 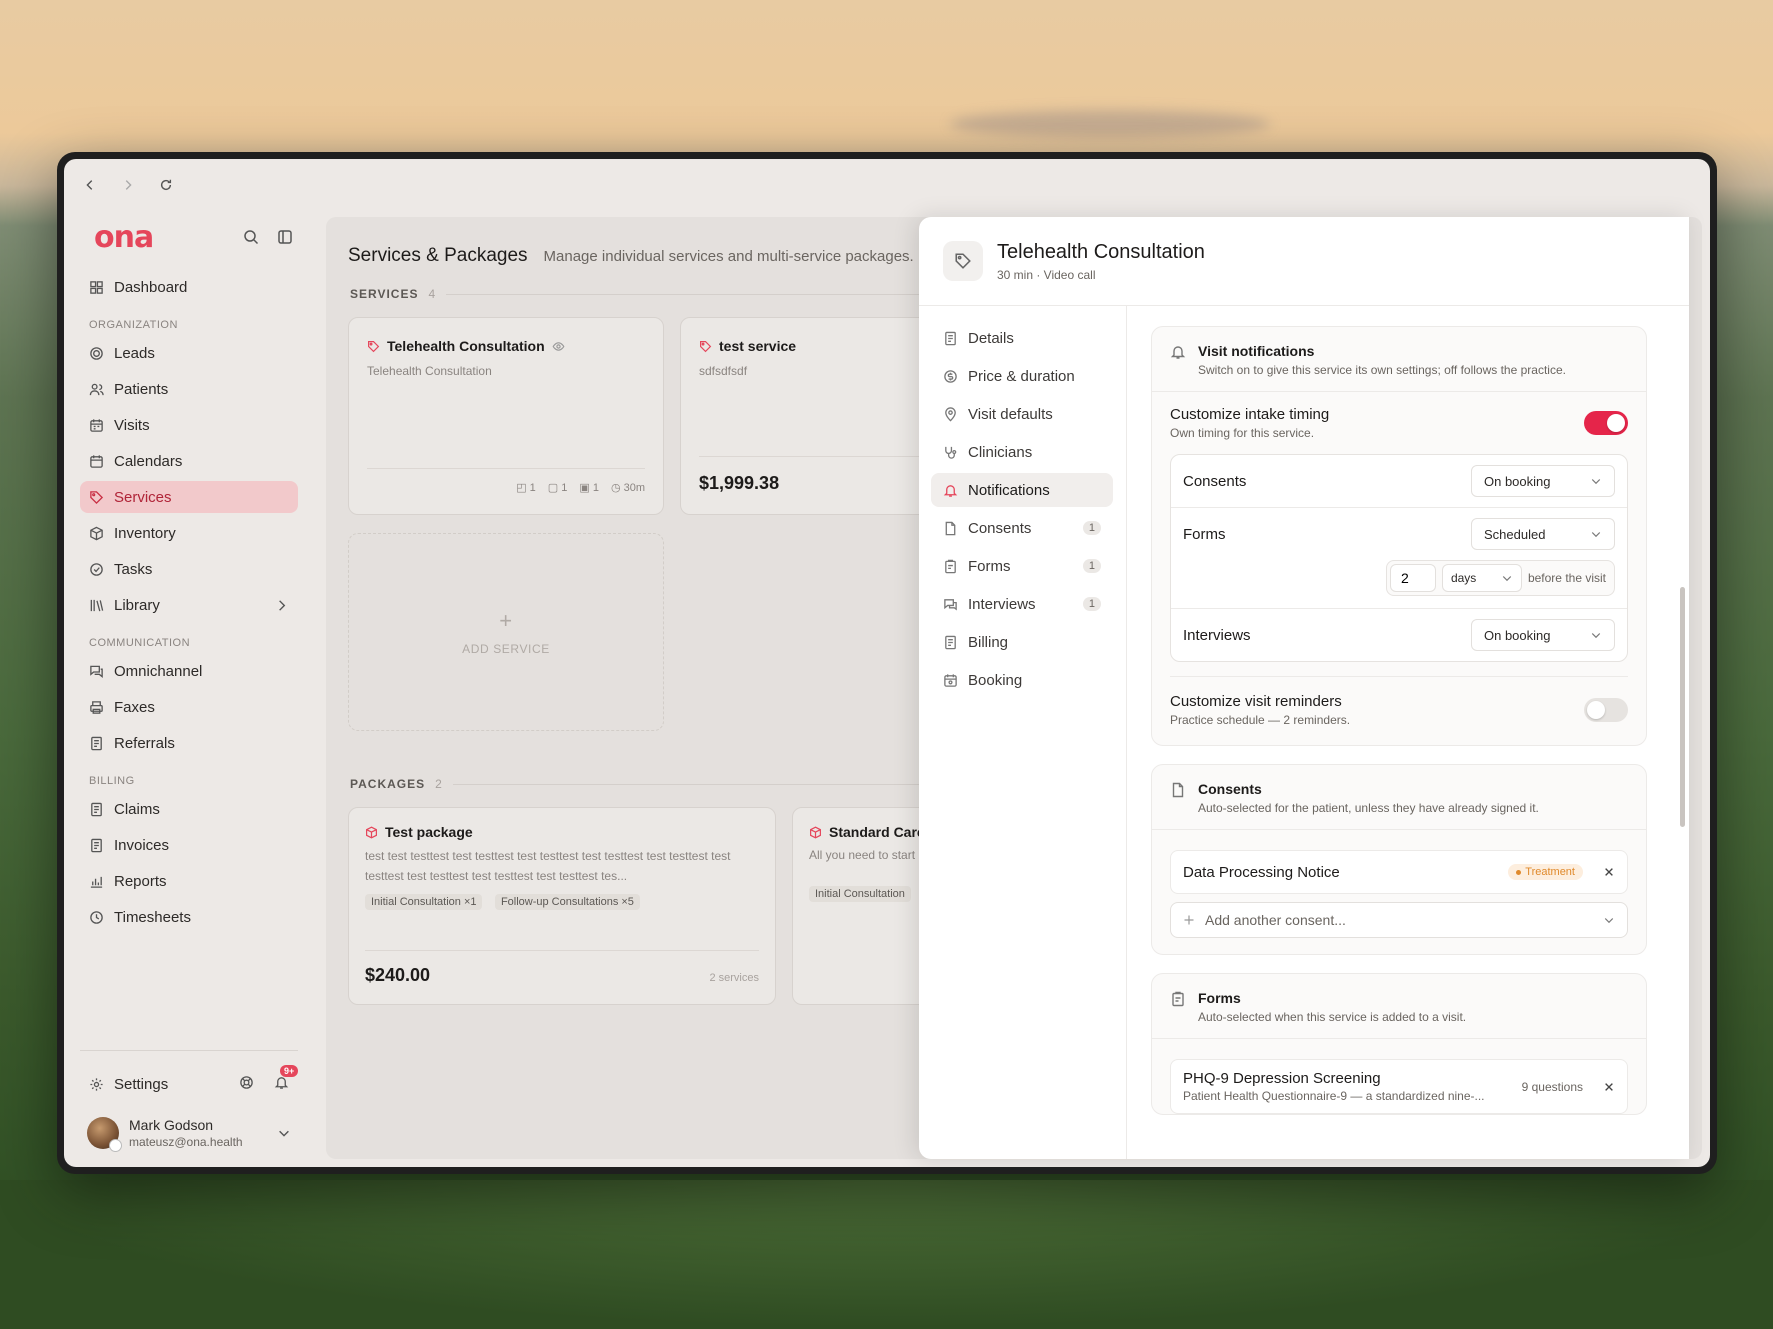 I want to click on sidebar-item-label: Services, so click(x=143, y=497).